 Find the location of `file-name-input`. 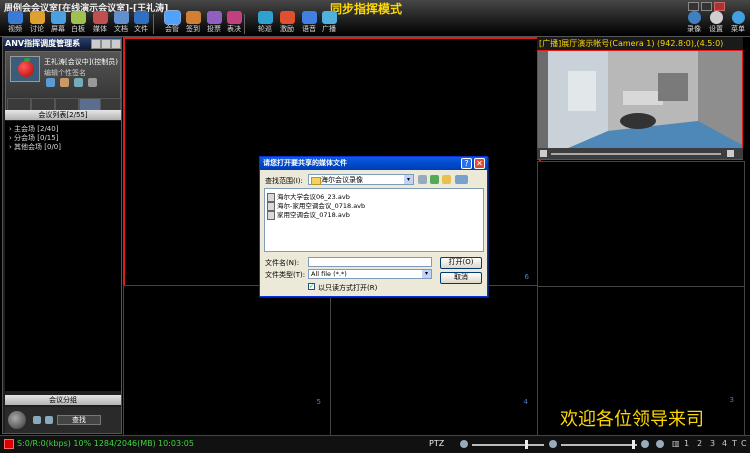

file-name-input is located at coordinates (370, 262).